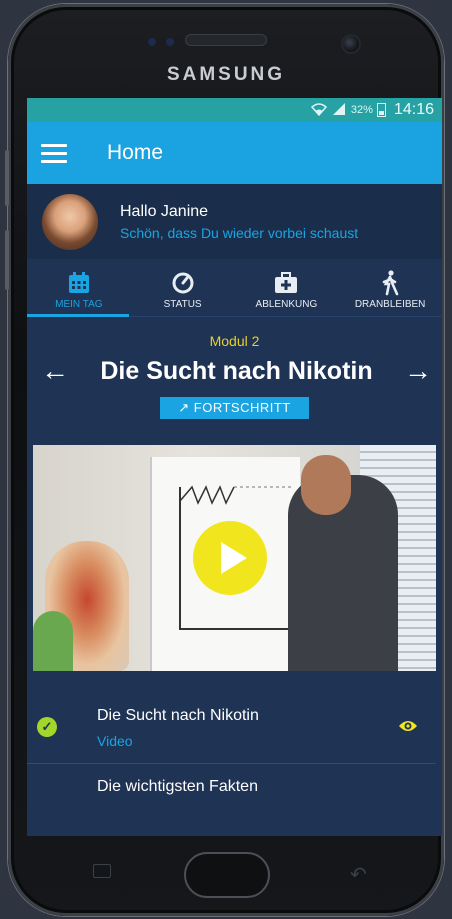  I want to click on app-bar: Home, so click(234, 153).